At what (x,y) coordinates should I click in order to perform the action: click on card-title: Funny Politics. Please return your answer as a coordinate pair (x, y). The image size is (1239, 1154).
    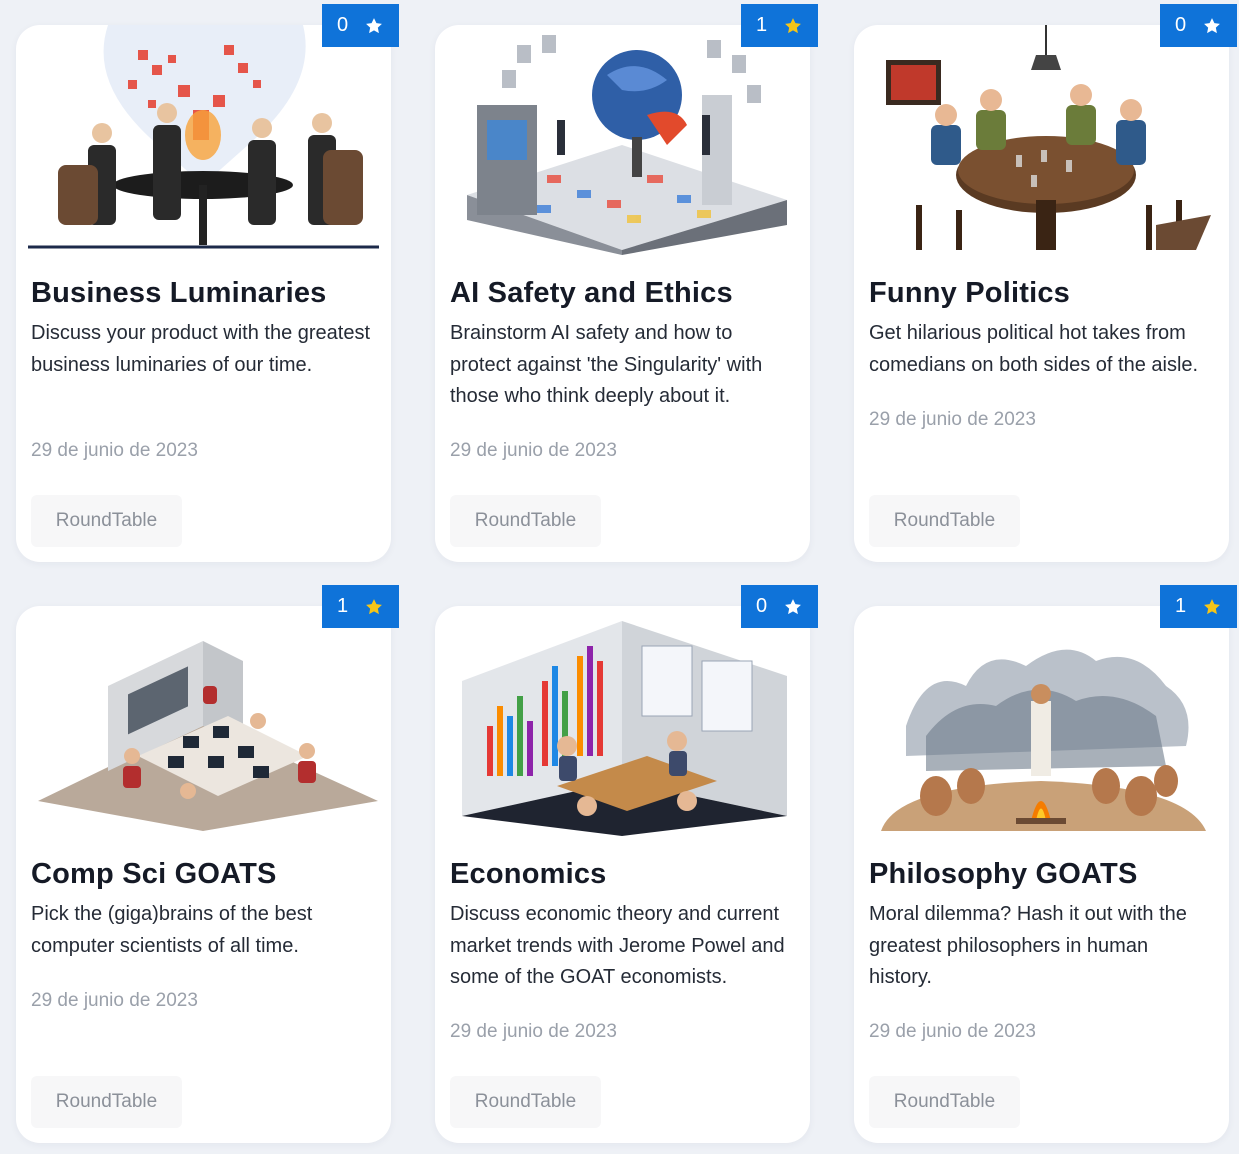
    Looking at the image, I should click on (969, 293).